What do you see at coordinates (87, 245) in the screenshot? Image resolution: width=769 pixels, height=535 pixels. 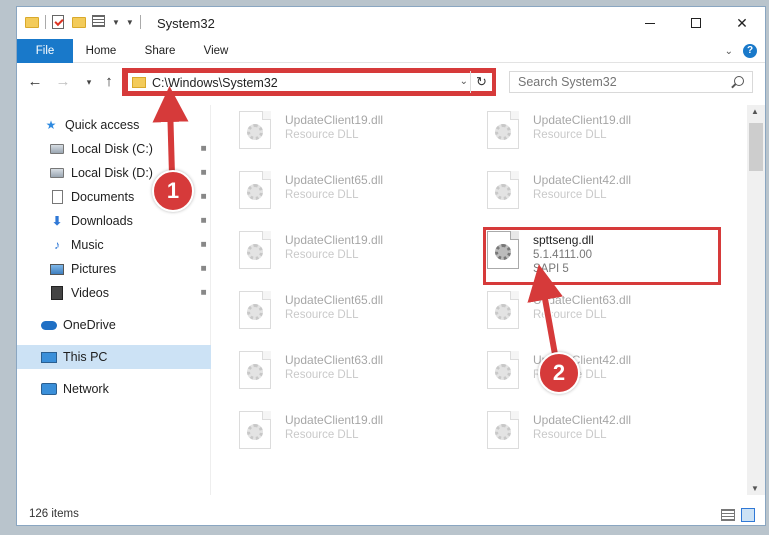 I see `sidebar-item-label: Music` at bounding box center [87, 245].